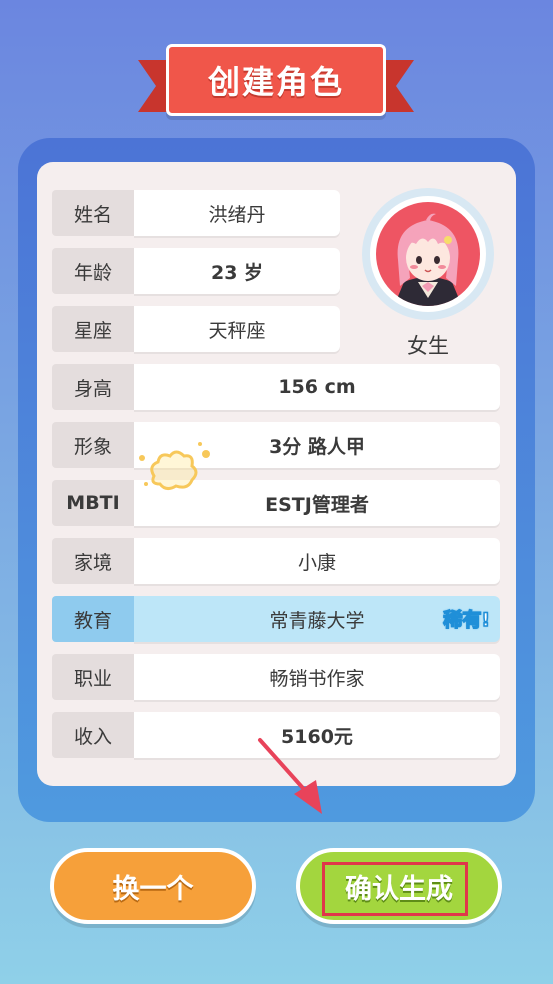 This screenshot has width=553, height=984. I want to click on title-banner: 创建角色, so click(276, 85).